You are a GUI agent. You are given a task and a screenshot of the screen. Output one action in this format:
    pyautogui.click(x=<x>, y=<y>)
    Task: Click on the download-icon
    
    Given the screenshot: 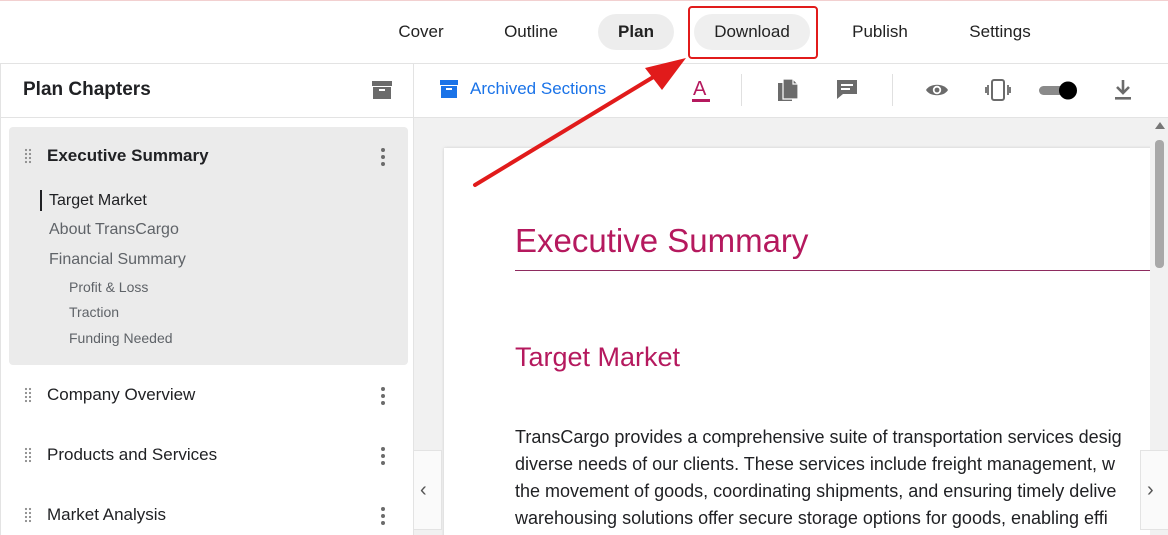 What is the action you would take?
    pyautogui.click(x=1123, y=90)
    